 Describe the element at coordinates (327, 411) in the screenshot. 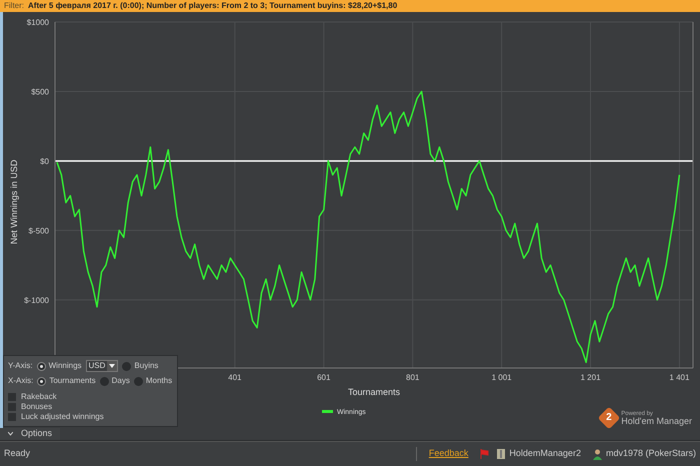

I see `legend-swatch` at that location.